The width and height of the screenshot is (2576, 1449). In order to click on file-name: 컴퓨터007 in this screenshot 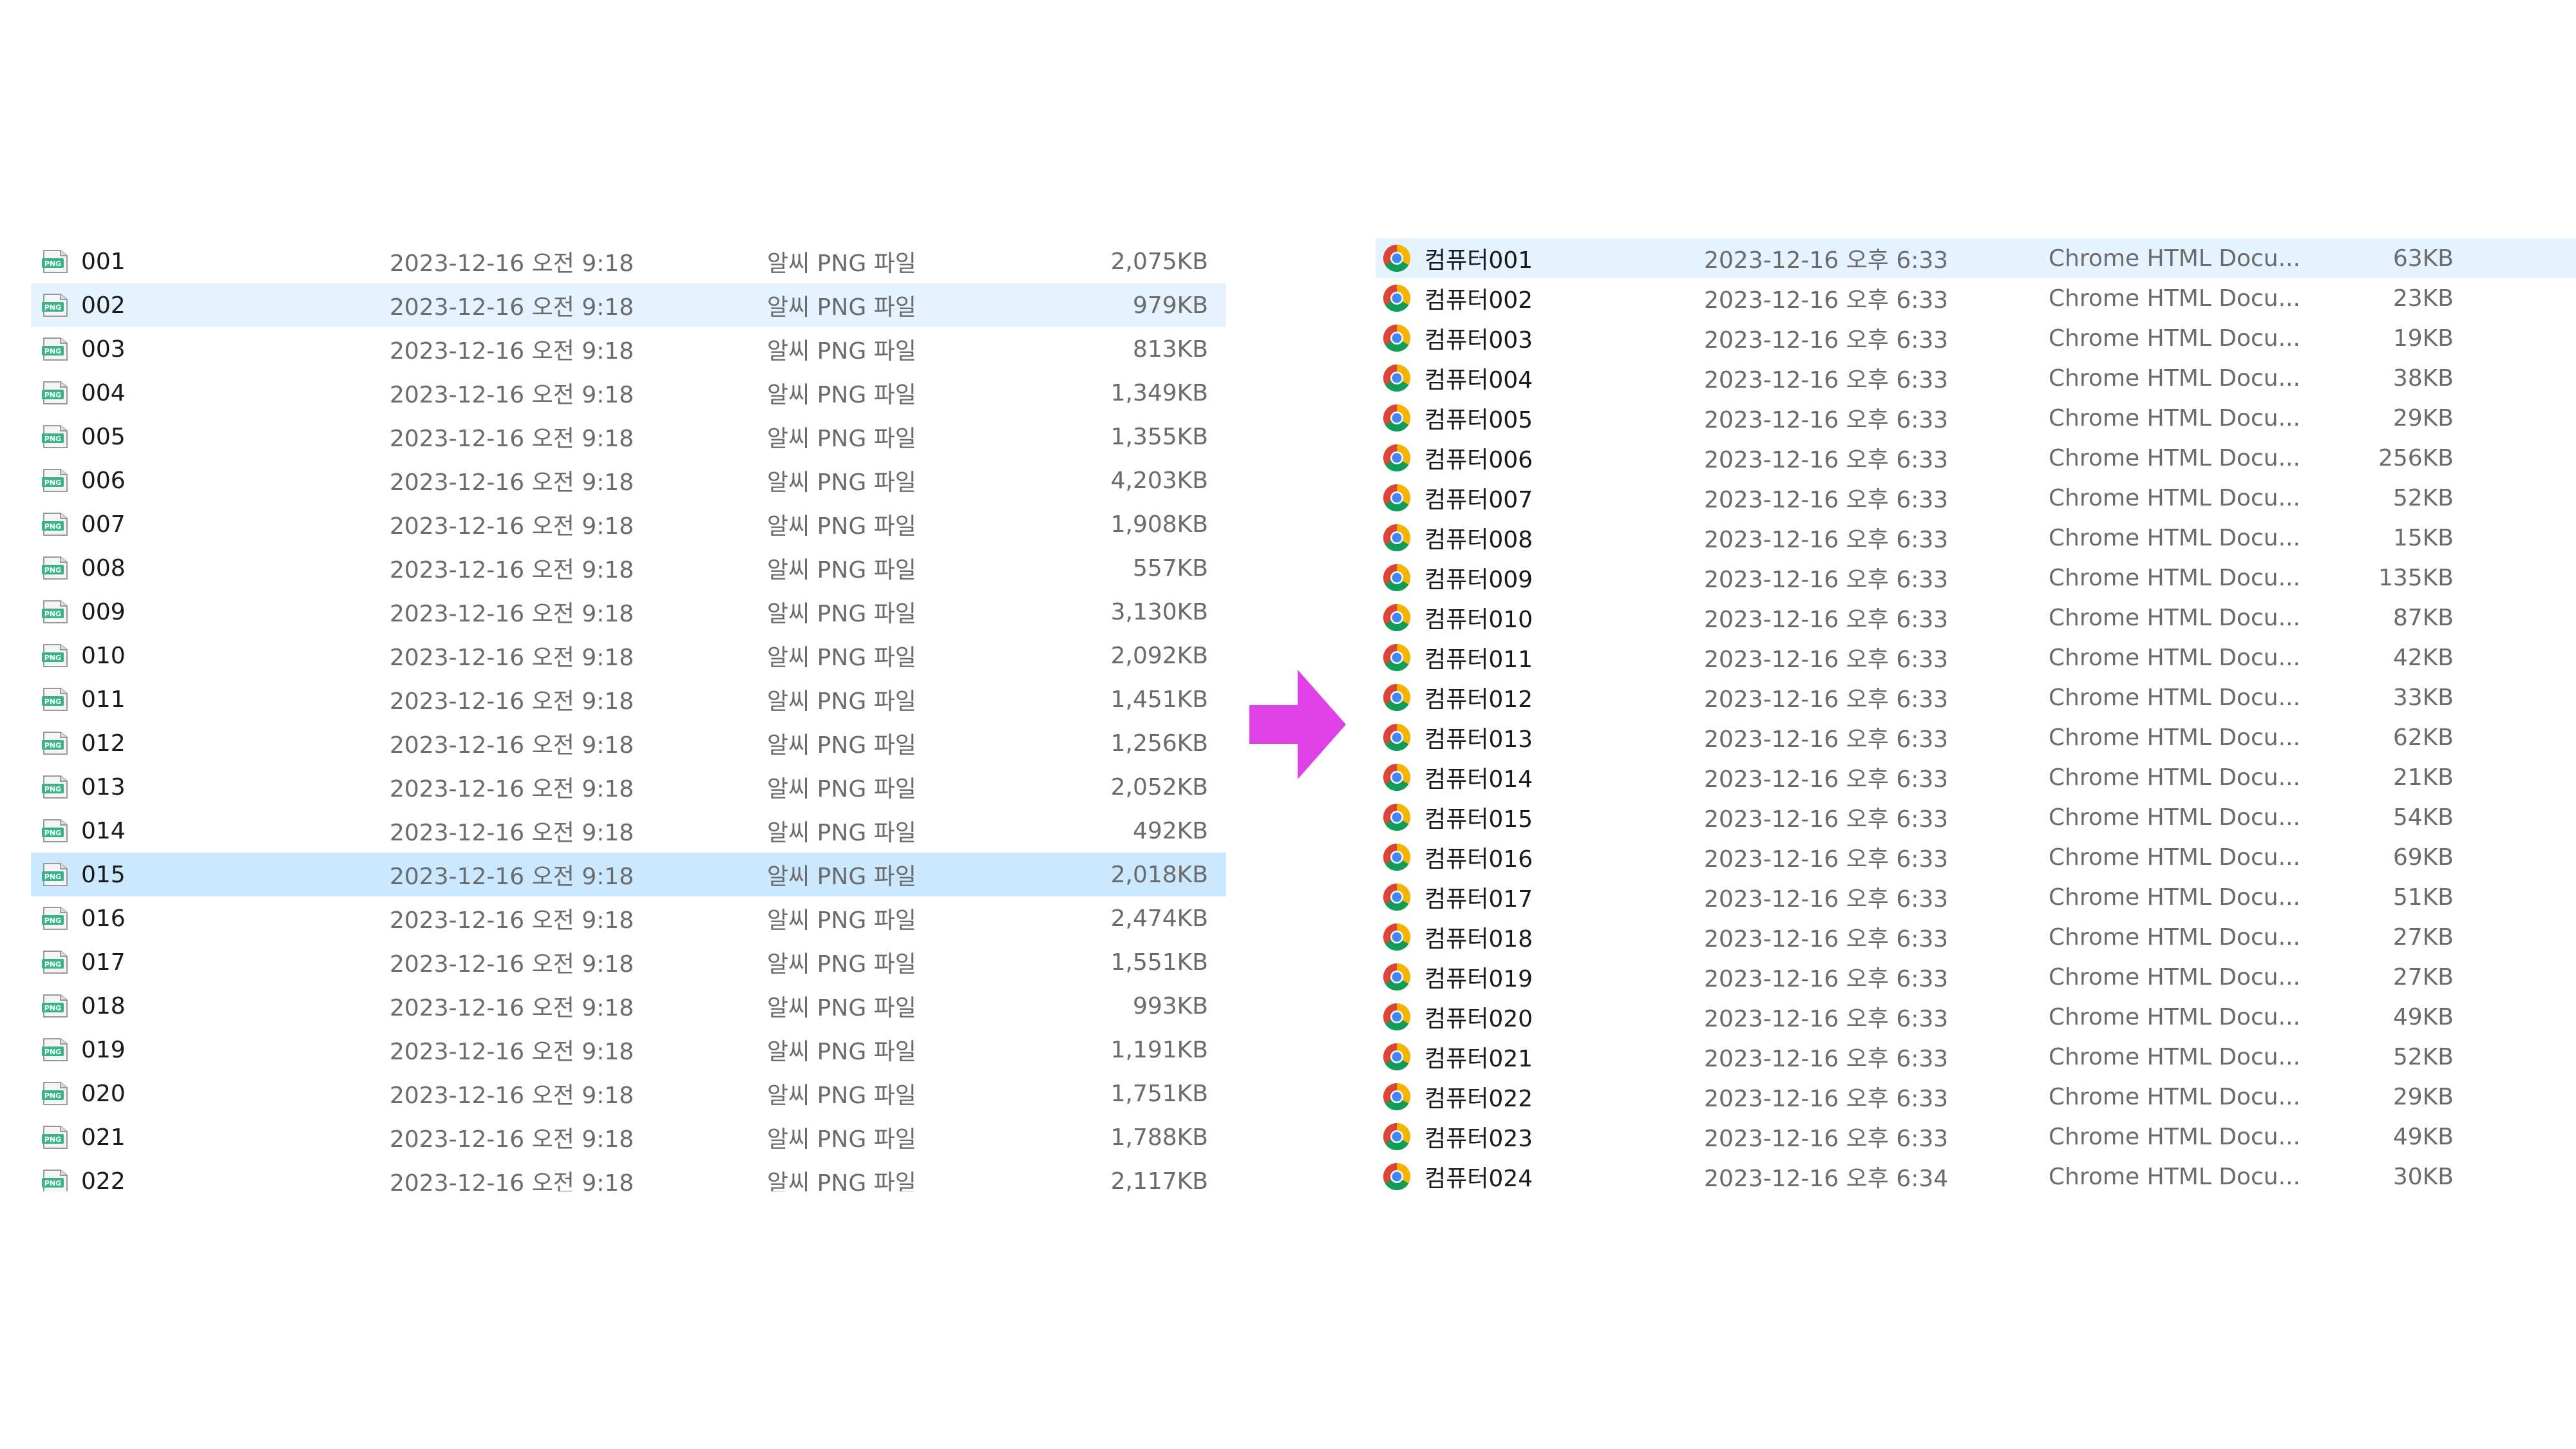, I will do `click(1479, 500)`.